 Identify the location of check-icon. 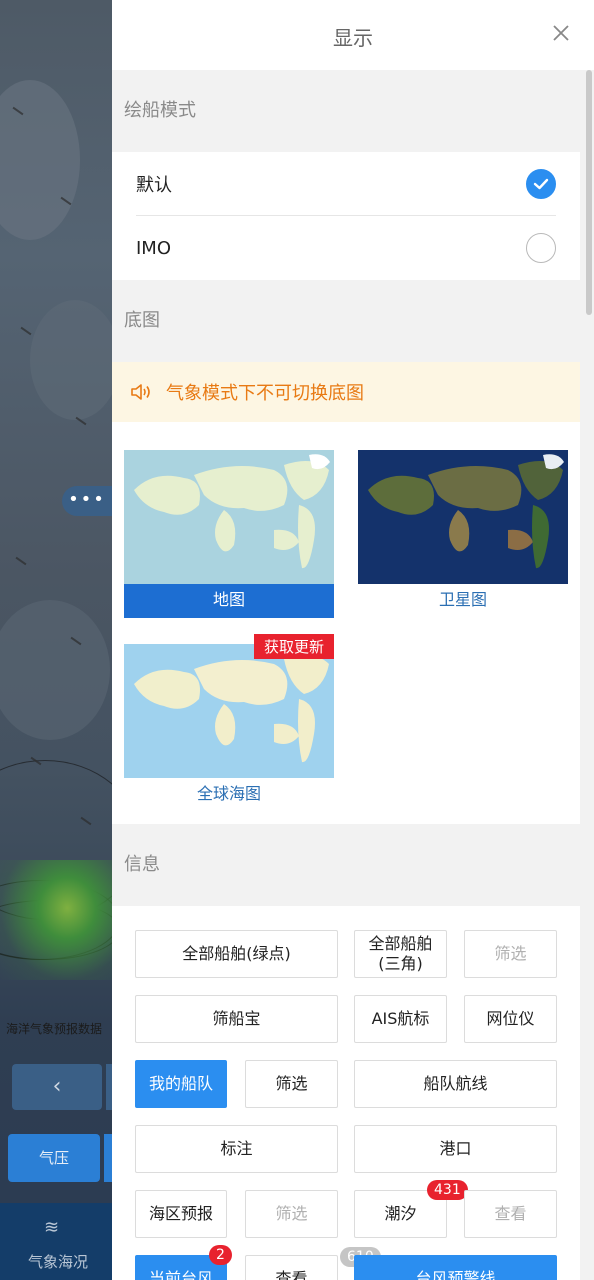
(541, 183).